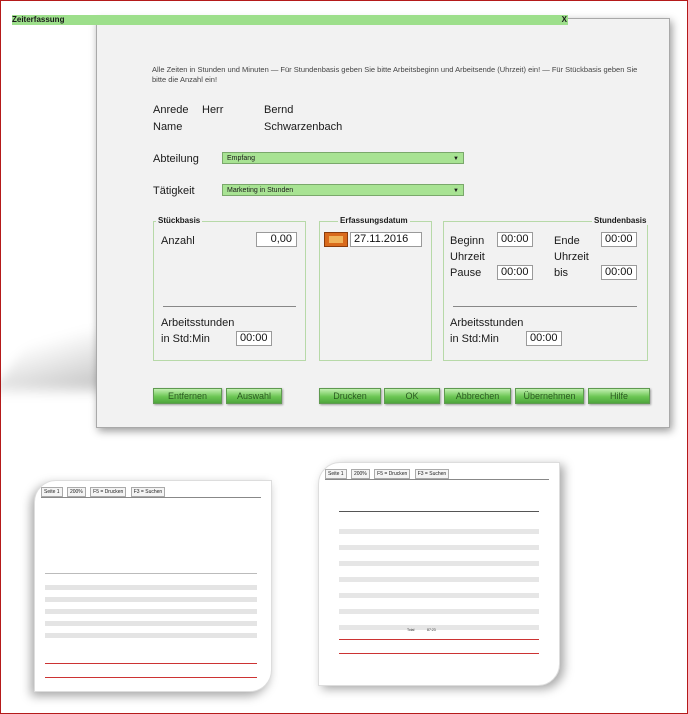 Image resolution: width=688 pixels, height=714 pixels. Describe the element at coordinates (412, 396) in the screenshot. I see `ok-button: OK` at that location.